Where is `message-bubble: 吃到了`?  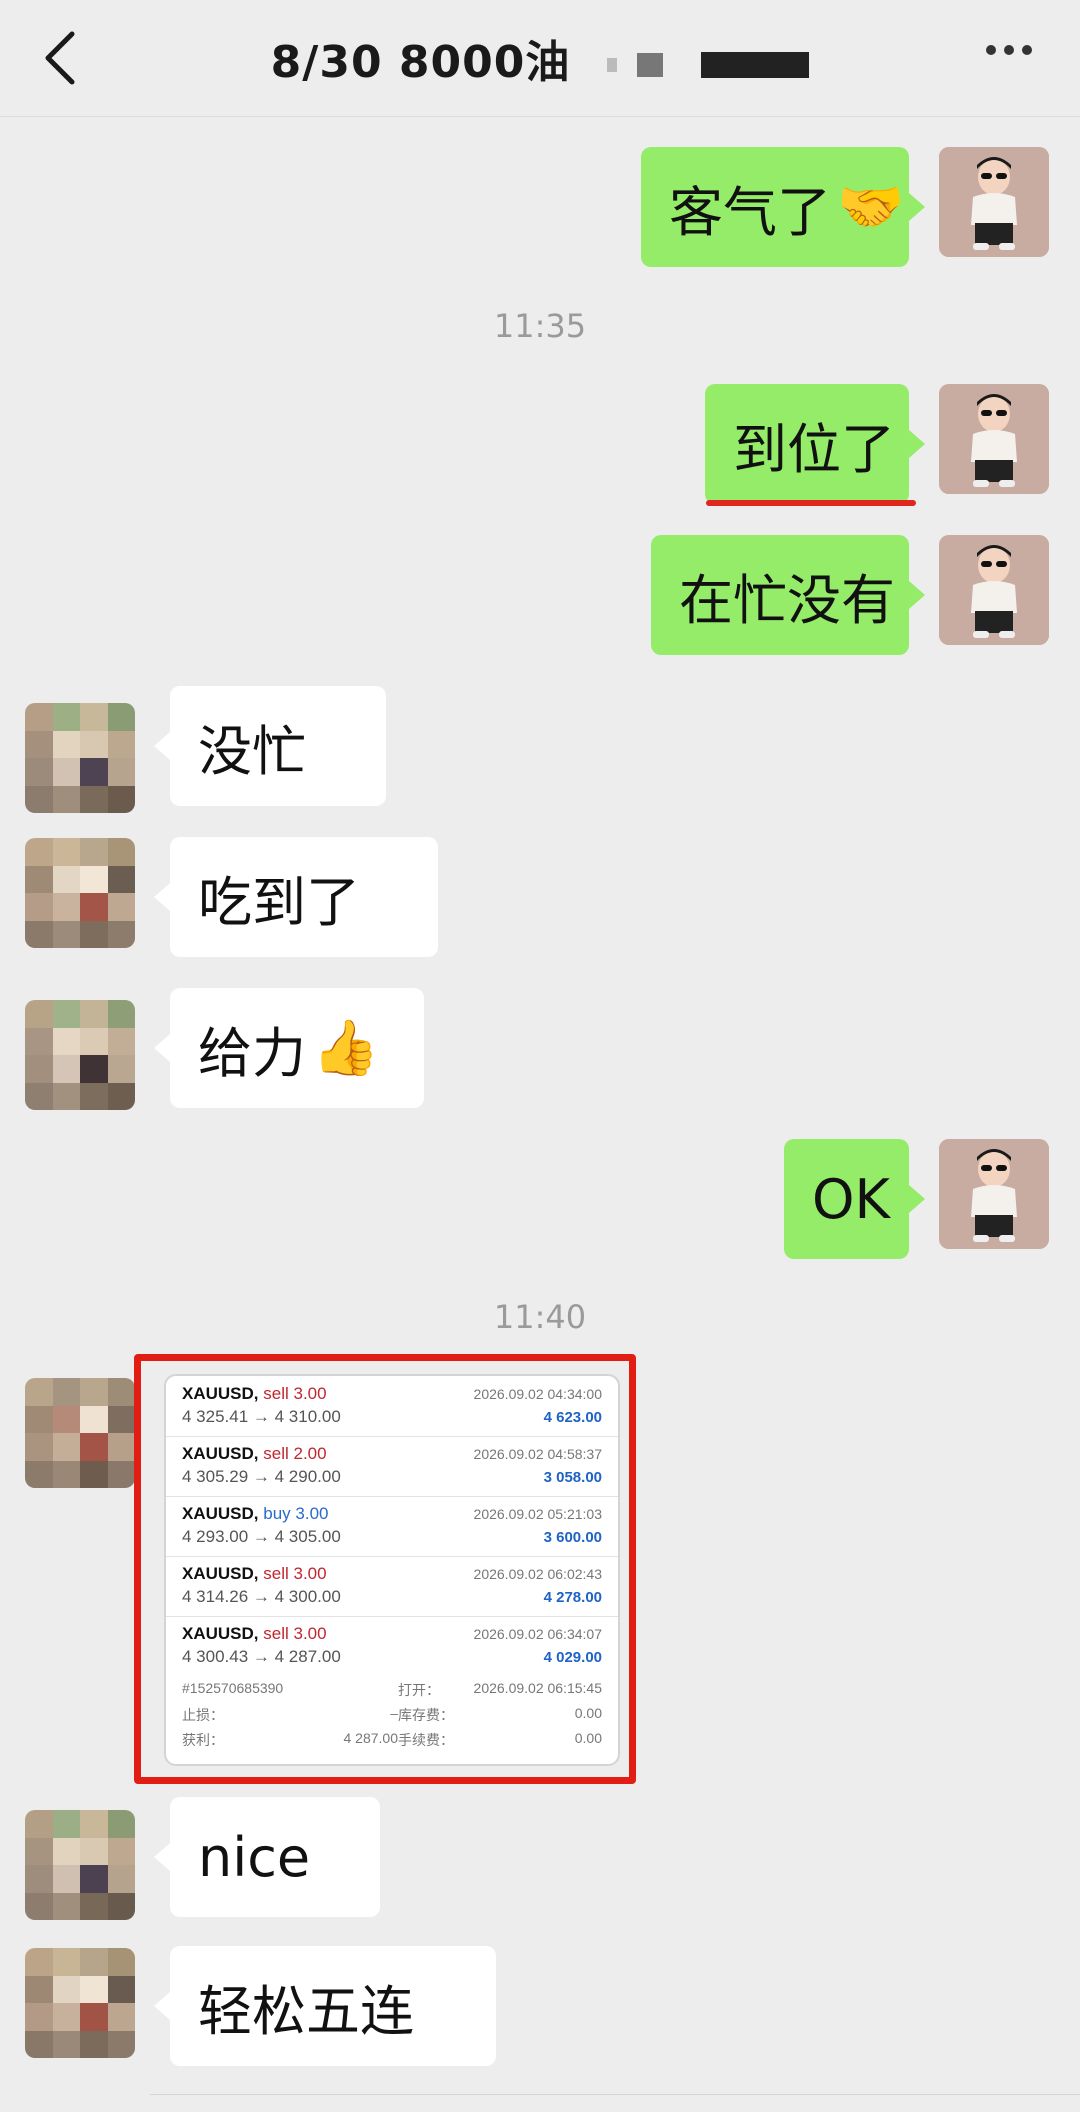
message-bubble: 吃到了 is located at coordinates (296, 897).